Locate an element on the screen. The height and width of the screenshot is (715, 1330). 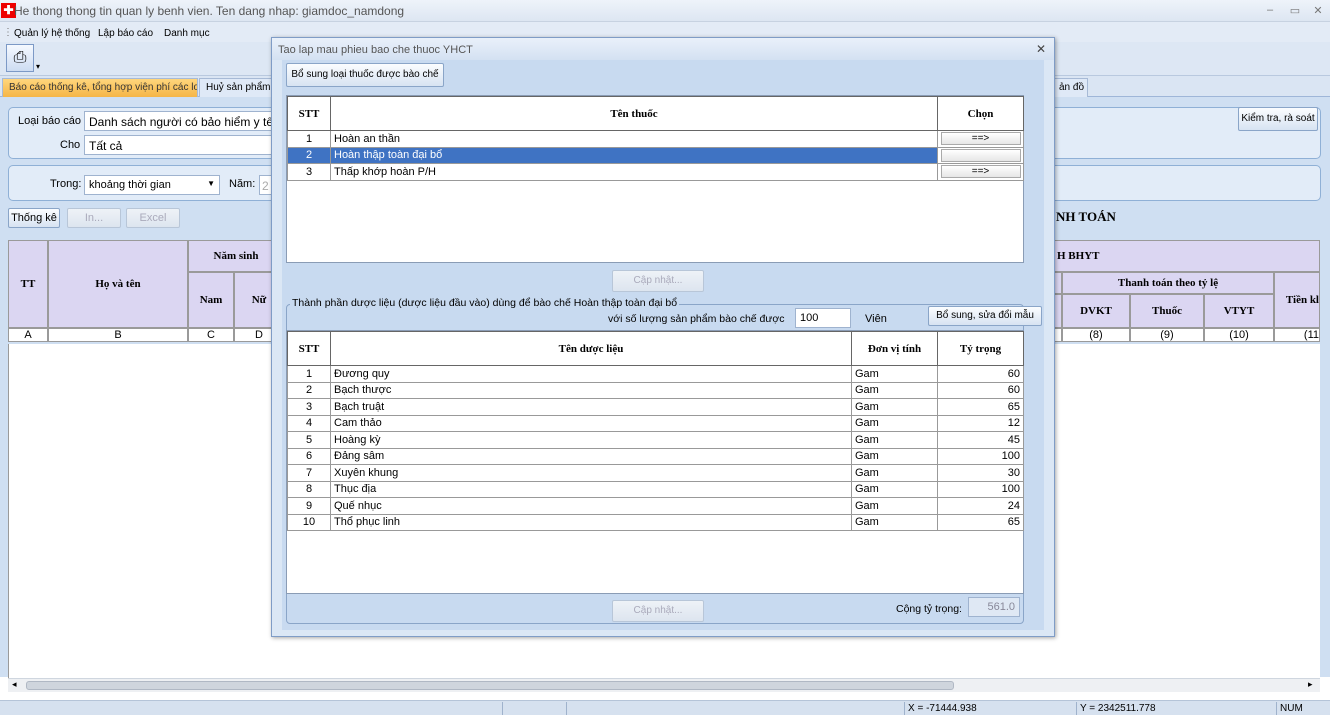
thong-ke-button: Thống kê is located at coordinates (34, 218).